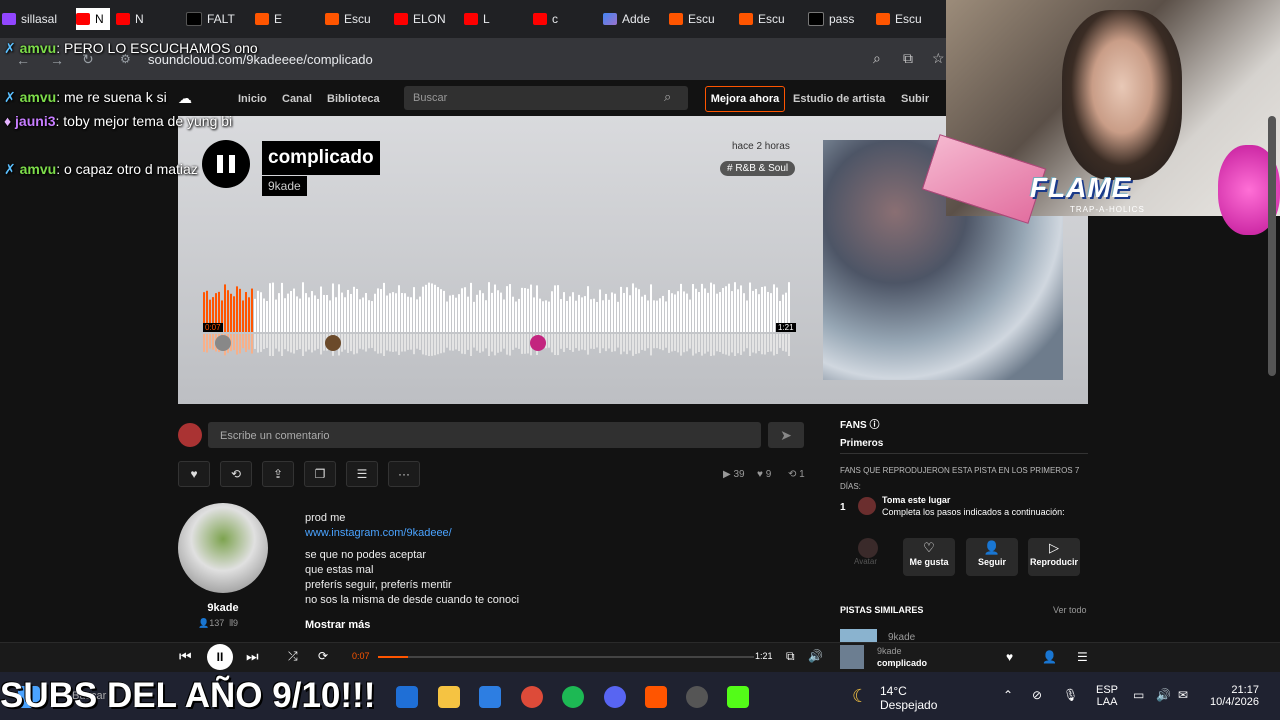 Image resolution: width=1280 pixels, height=720 pixels. I want to click on tab-9: Adde, so click(633, 19).